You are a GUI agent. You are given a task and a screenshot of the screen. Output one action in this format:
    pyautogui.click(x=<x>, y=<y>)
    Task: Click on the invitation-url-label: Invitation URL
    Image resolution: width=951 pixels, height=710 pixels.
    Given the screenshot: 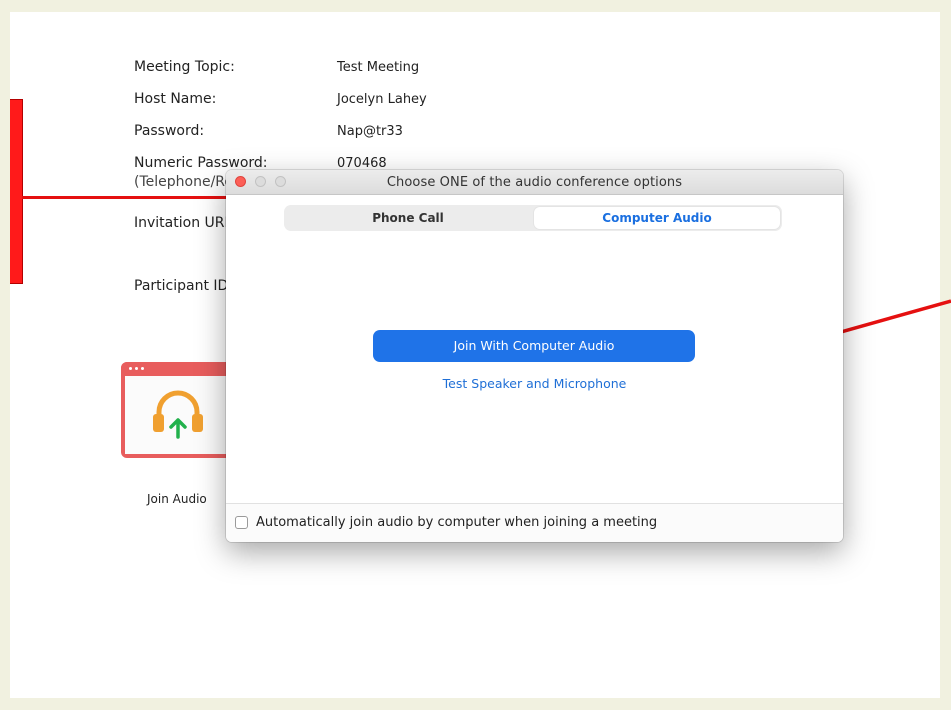 What is the action you would take?
    pyautogui.click(x=183, y=223)
    